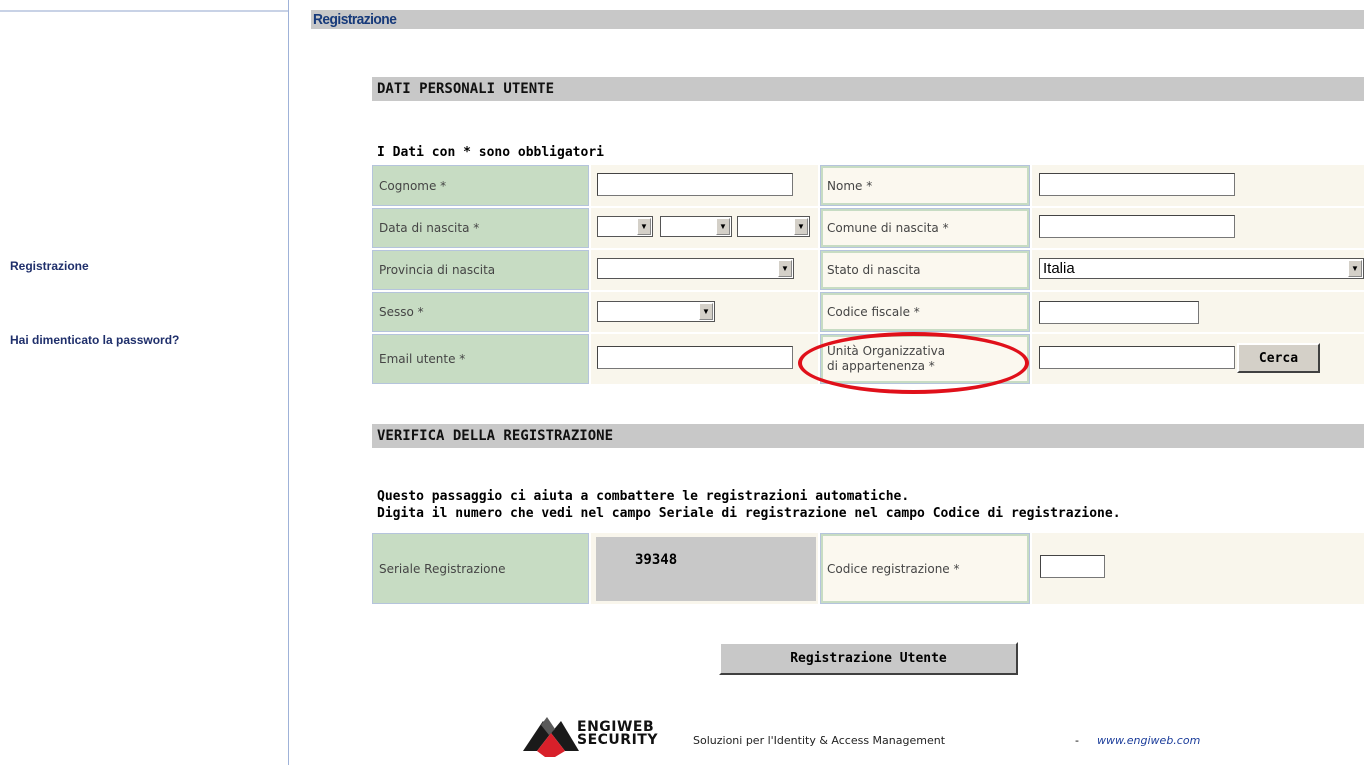  What do you see at coordinates (49, 266) in the screenshot?
I see `sidebar-link-registrazione: Registrazione` at bounding box center [49, 266].